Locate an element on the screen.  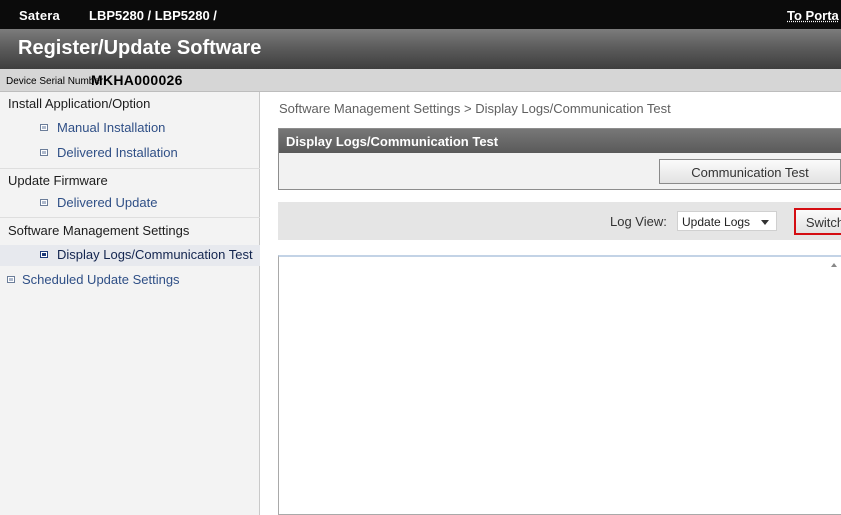
sidebar-item-label: Display Logs/Communication Test is located at coordinates (155, 254).